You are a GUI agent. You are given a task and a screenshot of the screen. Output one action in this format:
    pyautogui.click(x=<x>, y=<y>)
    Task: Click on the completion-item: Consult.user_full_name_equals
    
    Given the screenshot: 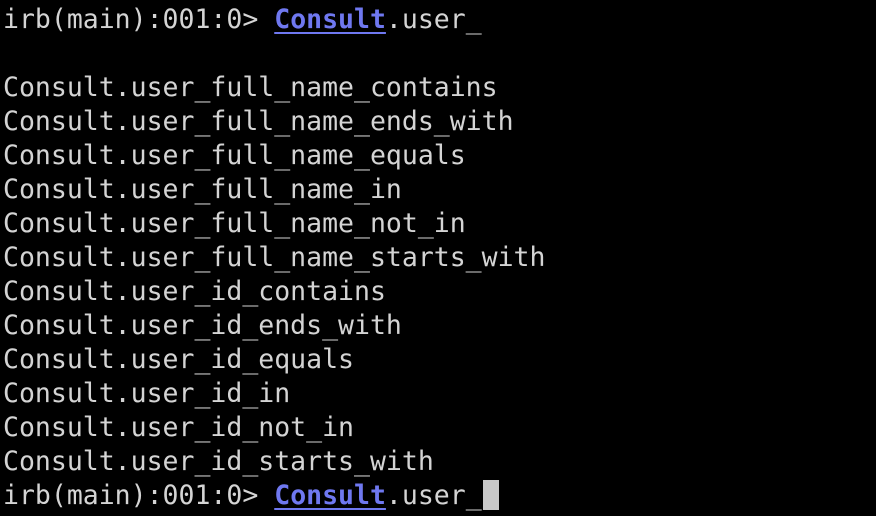 What is the action you would take?
    pyautogui.click(x=234, y=155)
    